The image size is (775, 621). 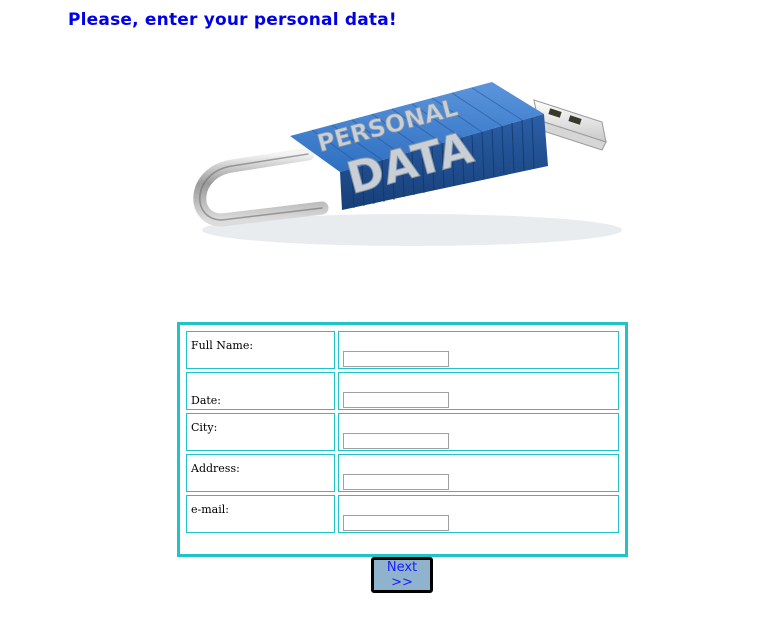 What do you see at coordinates (395, 523) in the screenshot?
I see `email-input` at bounding box center [395, 523].